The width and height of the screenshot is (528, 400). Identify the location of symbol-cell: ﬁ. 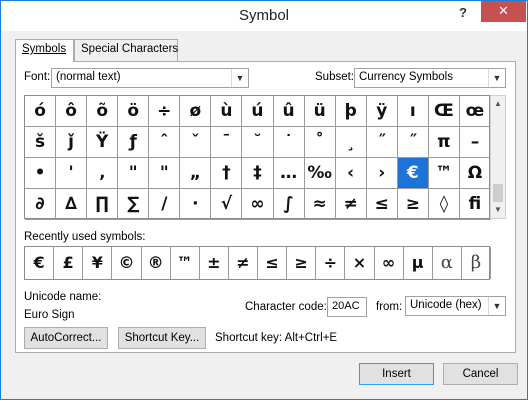
(475, 204).